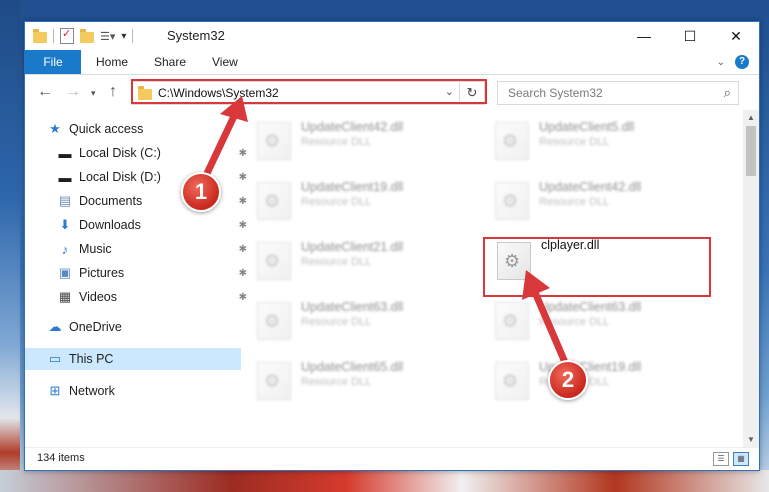  I want to click on file-name: UpdateClient5.dll, so click(587, 127).